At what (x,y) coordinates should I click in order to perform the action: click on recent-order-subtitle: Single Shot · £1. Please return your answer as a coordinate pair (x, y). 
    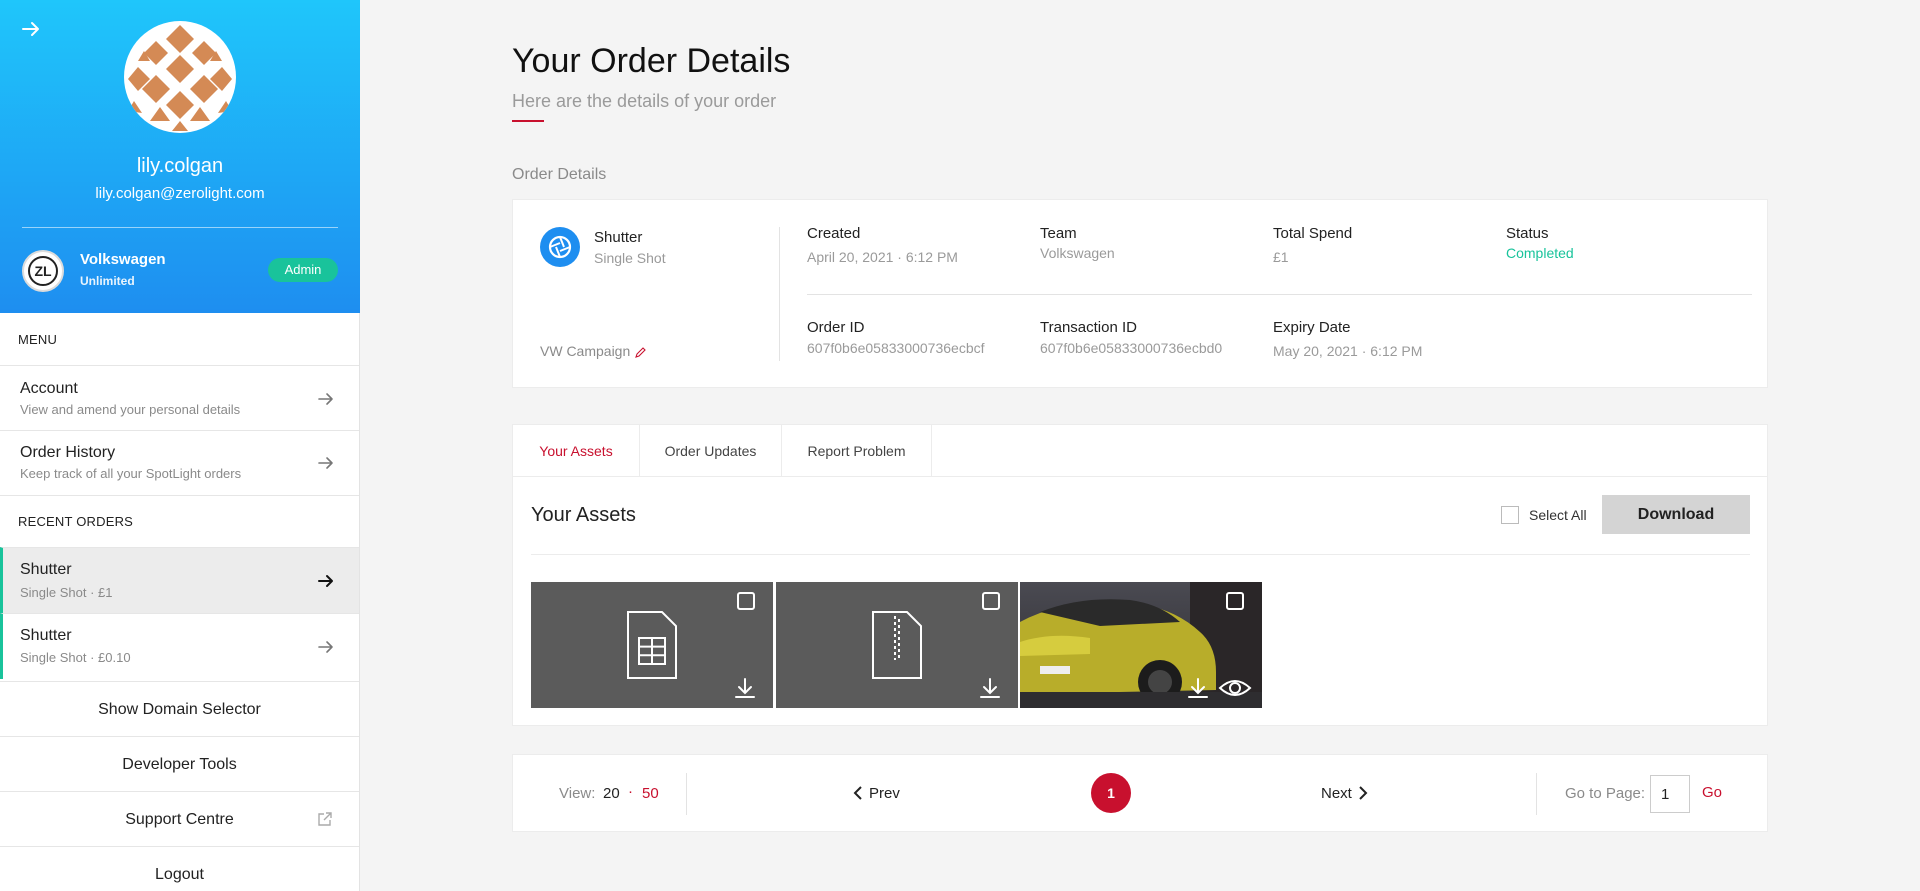
    Looking at the image, I should click on (66, 592).